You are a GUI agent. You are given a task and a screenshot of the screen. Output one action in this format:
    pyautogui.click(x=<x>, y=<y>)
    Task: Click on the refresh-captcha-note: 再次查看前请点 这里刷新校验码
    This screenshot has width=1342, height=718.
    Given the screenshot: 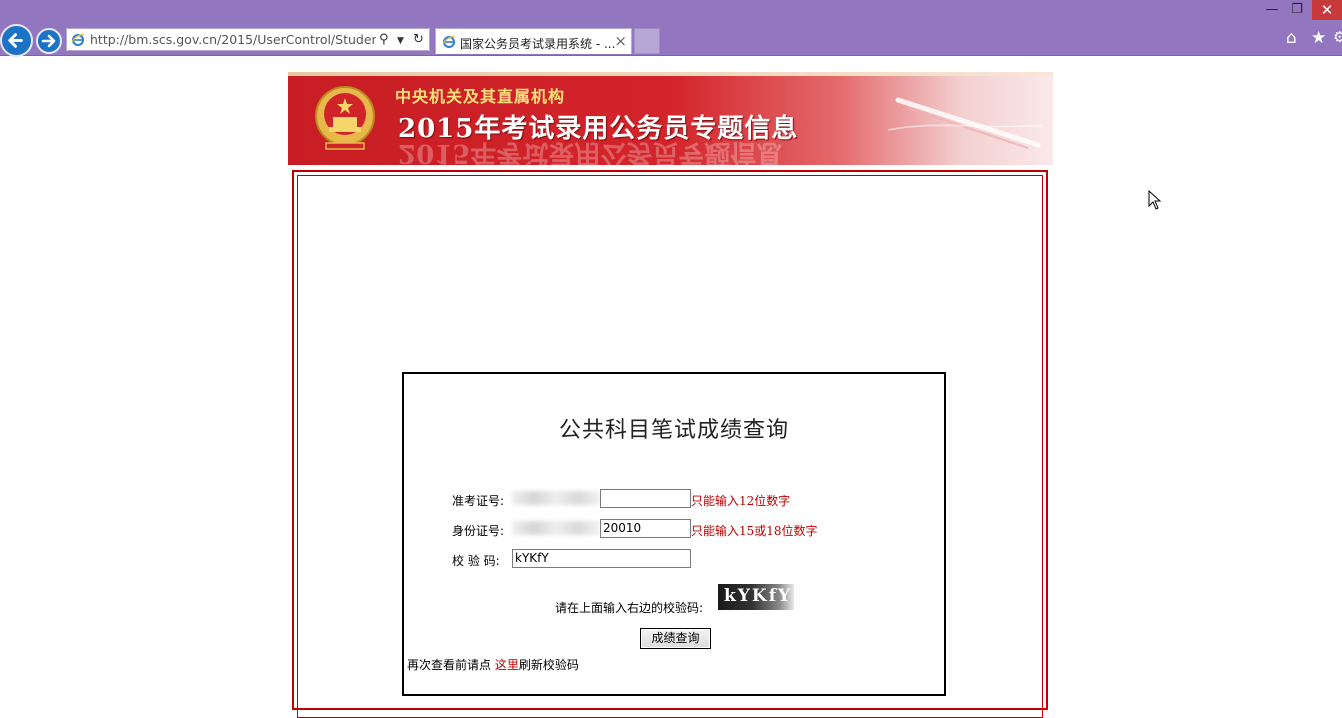 What is the action you would take?
    pyautogui.click(x=493, y=664)
    